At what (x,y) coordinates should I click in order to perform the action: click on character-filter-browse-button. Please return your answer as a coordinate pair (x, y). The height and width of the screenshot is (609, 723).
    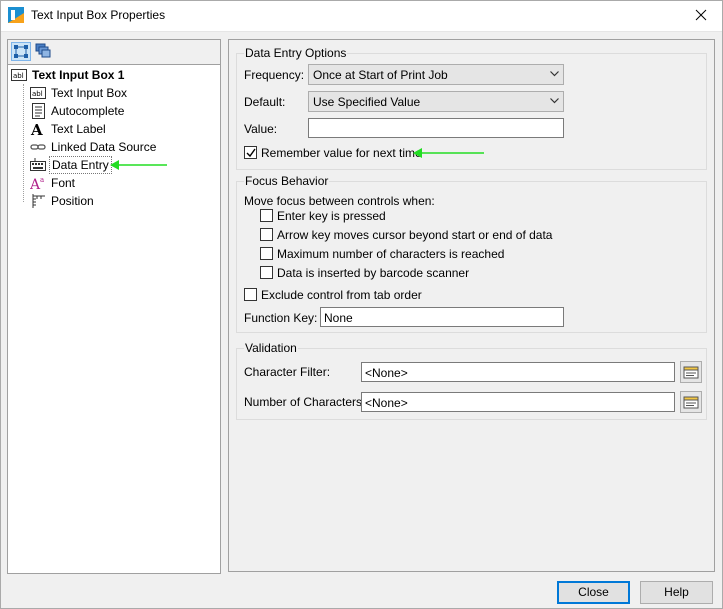
    Looking at the image, I should click on (691, 372).